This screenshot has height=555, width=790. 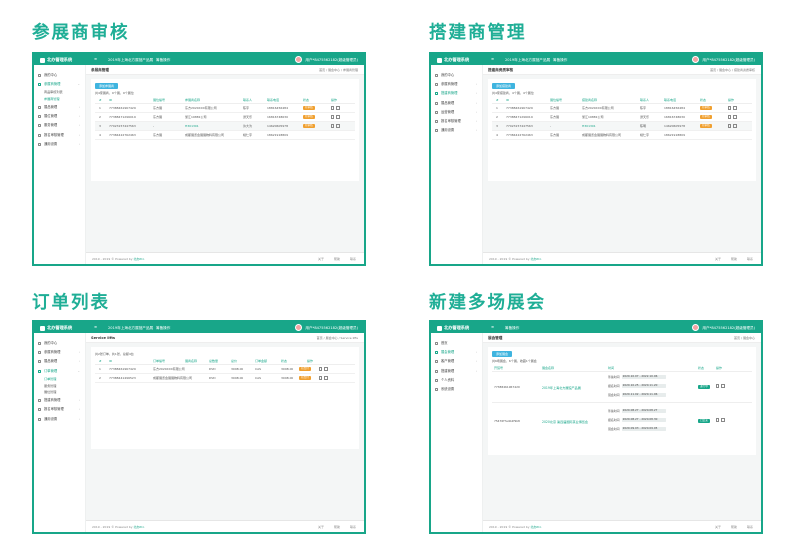 I want to click on sidebar-item-exhibitors: 参展商管理 ⌄, so click(x=59, y=84).